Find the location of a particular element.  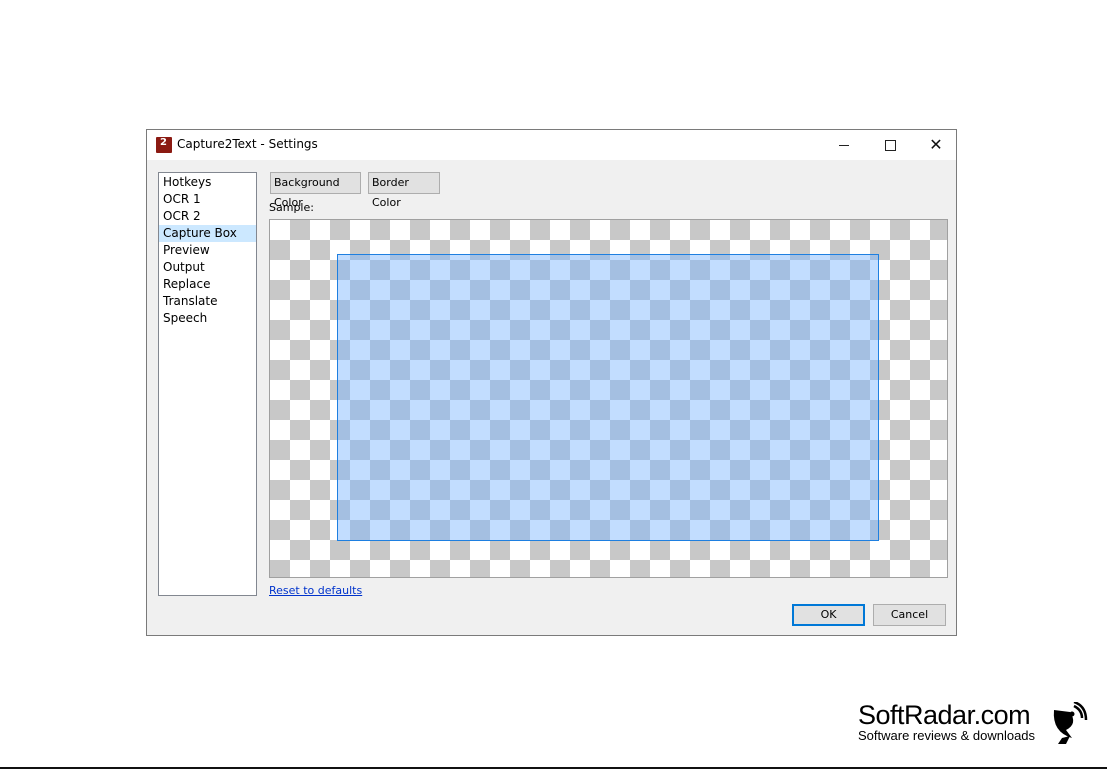

watermark-title: SoftRadar.com is located at coordinates (944, 715).